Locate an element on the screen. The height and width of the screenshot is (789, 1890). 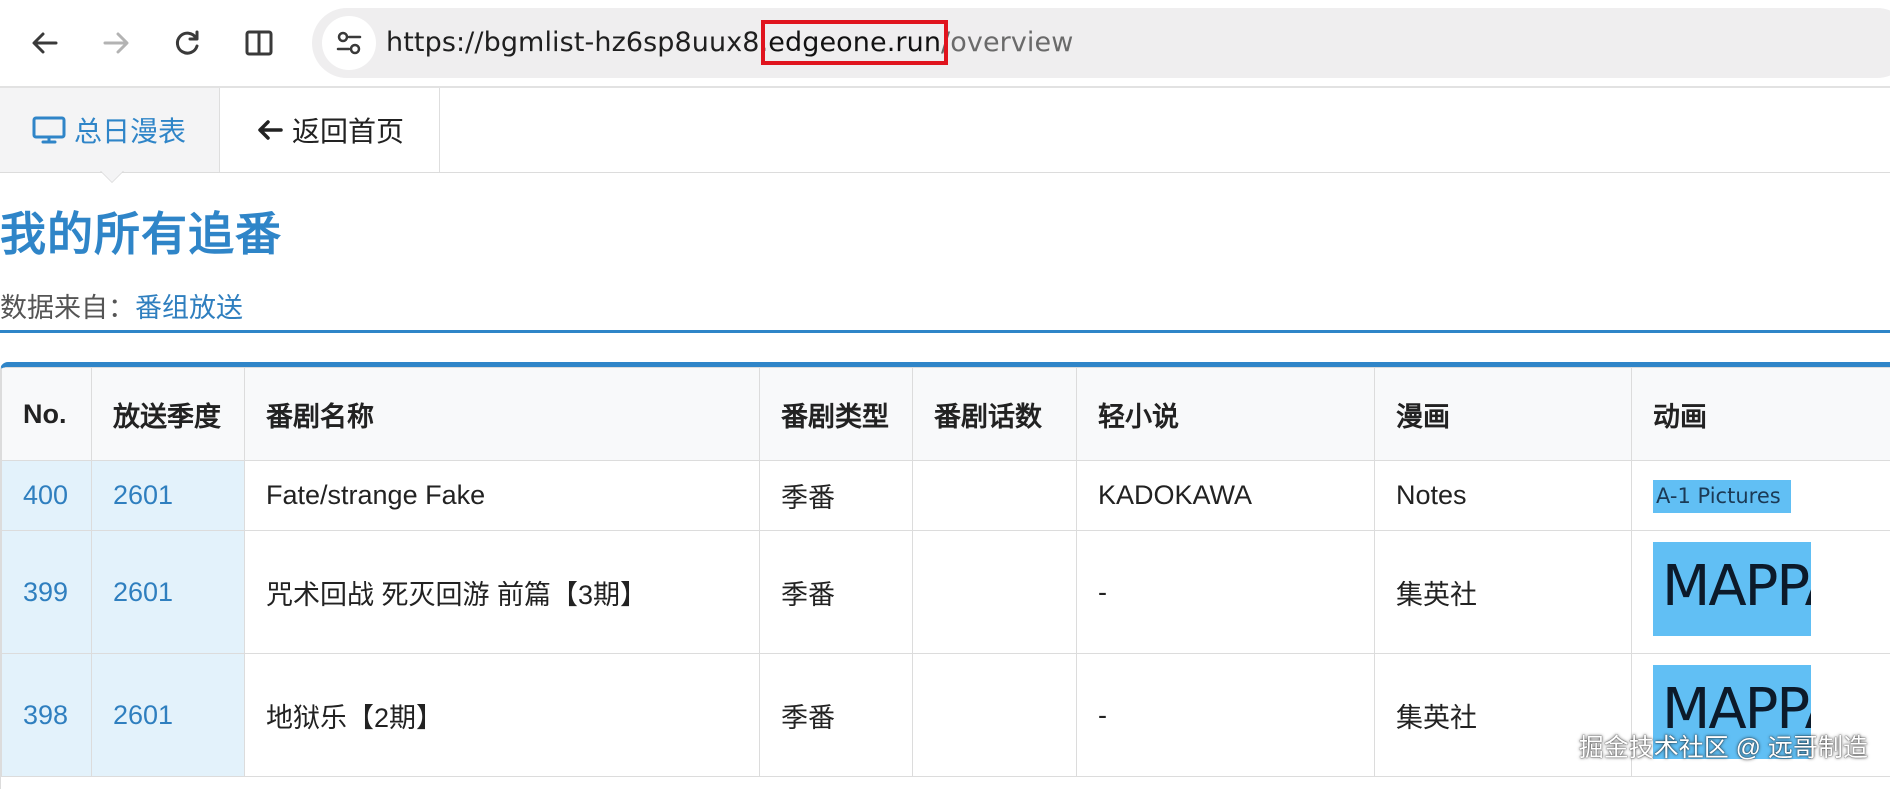
cell-no: 399 is located at coordinates (47, 592).